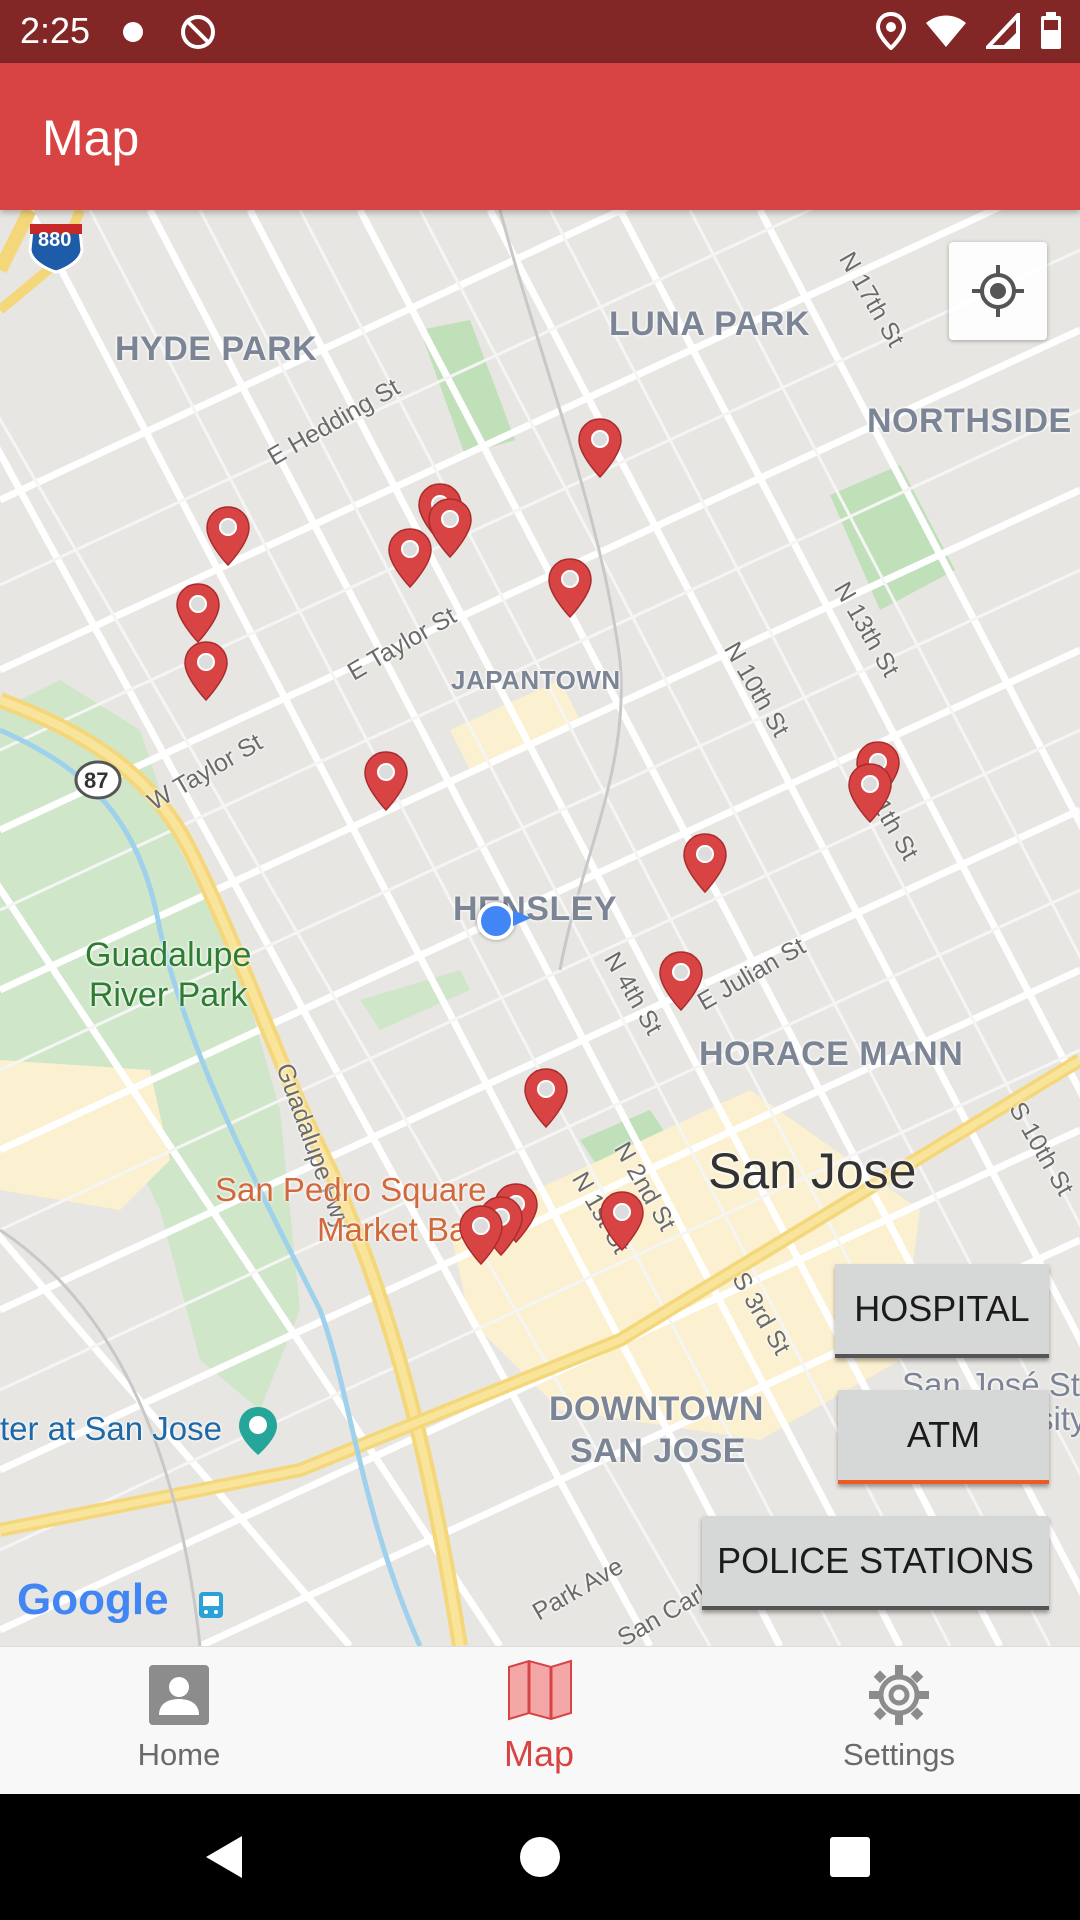  I want to click on bottom-nav: Home Map Settings, so click(540, 1720).